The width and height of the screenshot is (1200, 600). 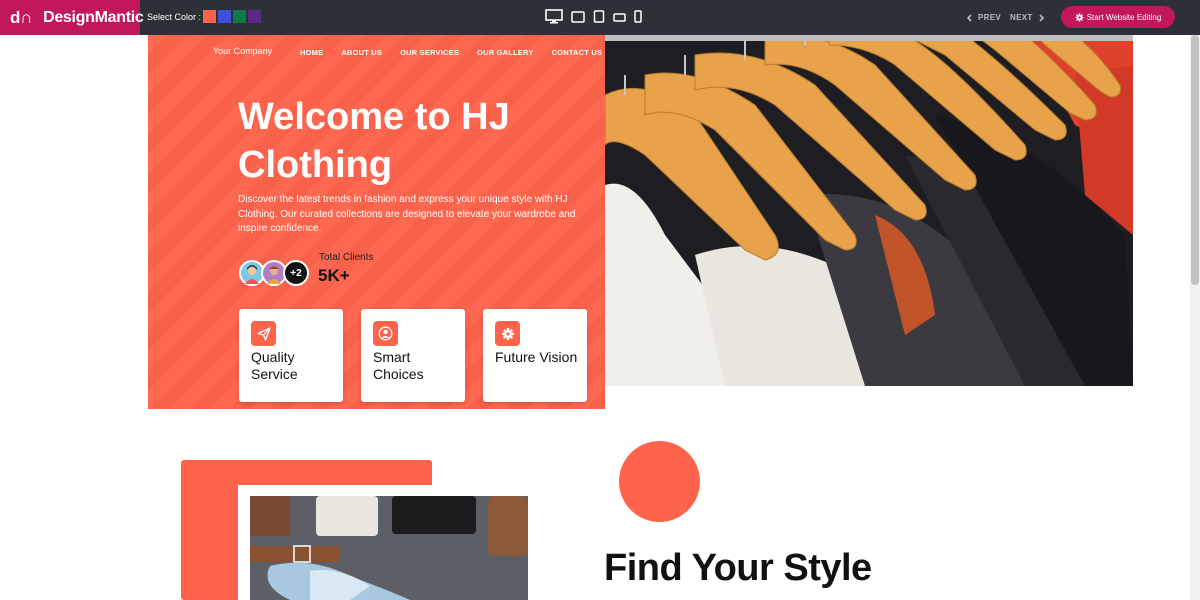 I want to click on nav-home: HOME, so click(x=311, y=52).